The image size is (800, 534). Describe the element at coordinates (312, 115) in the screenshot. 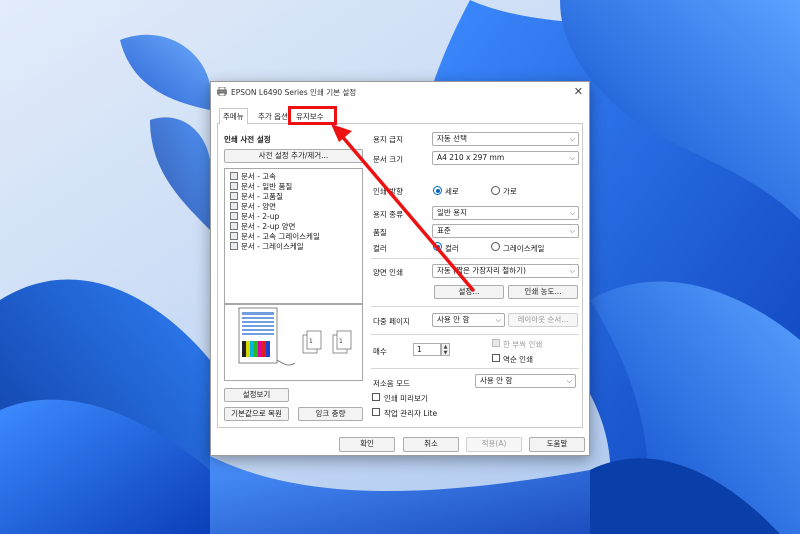

I see `maintenance-tab-highlight` at that location.